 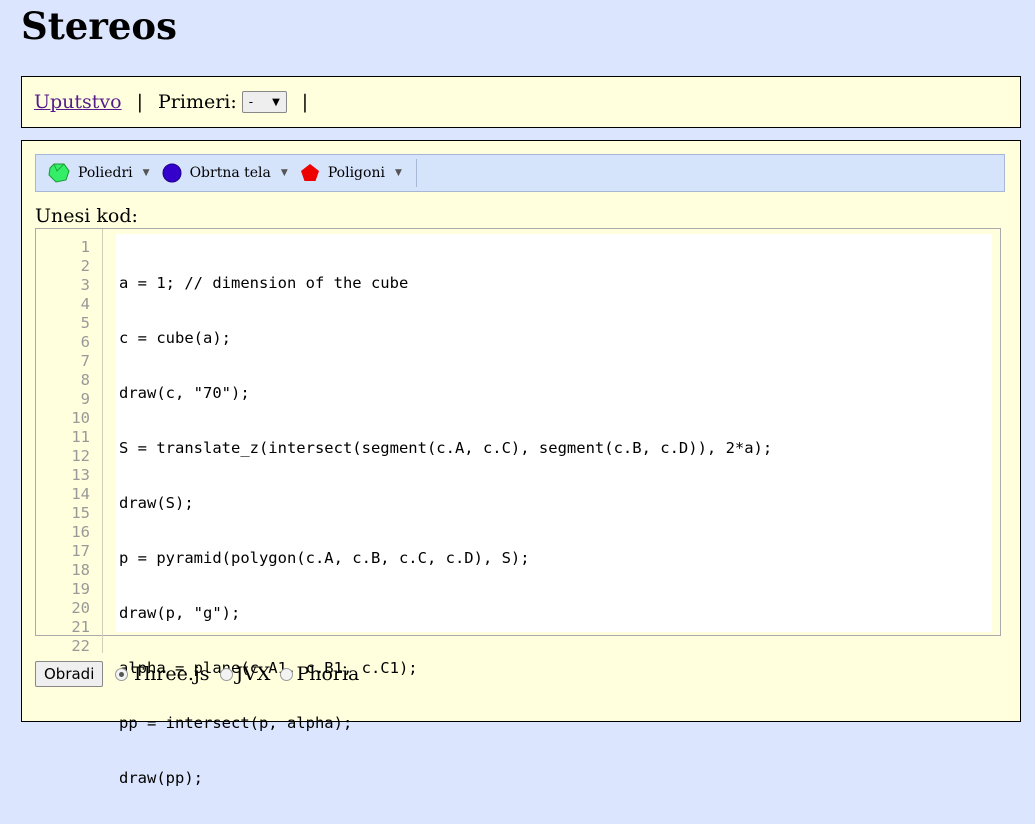 What do you see at coordinates (251, 102) in the screenshot?
I see `examples-selected-value: -` at bounding box center [251, 102].